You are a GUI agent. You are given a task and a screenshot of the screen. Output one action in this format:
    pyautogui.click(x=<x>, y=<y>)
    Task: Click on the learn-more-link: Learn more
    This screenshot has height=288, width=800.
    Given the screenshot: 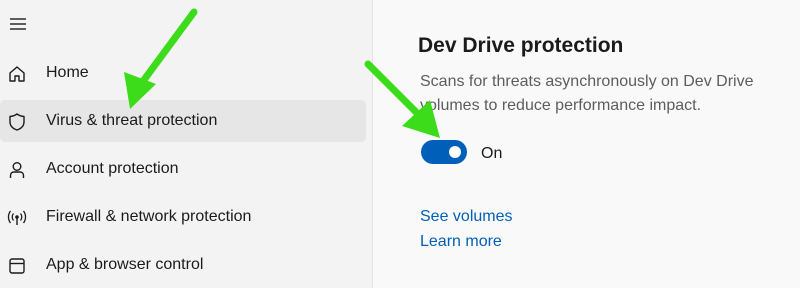 What is the action you would take?
    pyautogui.click(x=461, y=242)
    